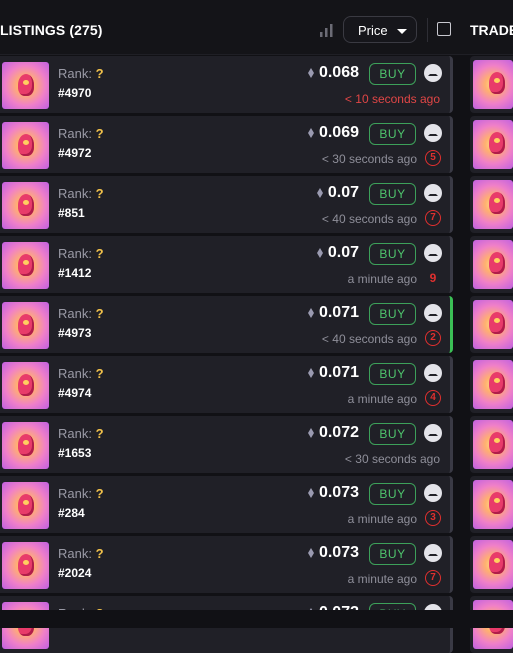 This screenshot has height=653, width=513. Describe the element at coordinates (226, 384) in the screenshot. I see `listing-row: Rank: ? #4974 0.071 BUY a minute ago 4` at that location.